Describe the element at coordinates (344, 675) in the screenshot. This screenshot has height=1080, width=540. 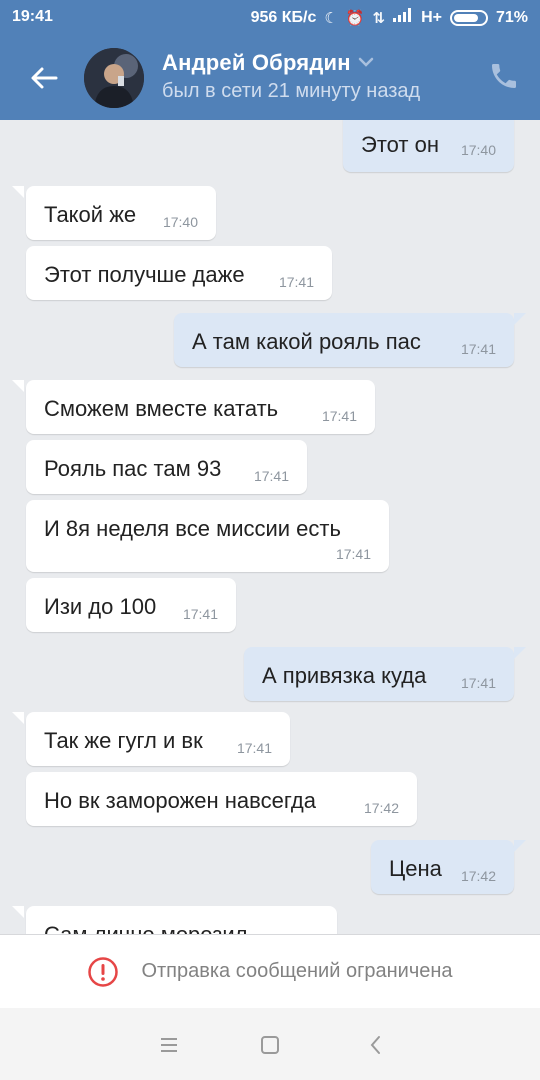
I see `message-text: А привязка куда` at that location.